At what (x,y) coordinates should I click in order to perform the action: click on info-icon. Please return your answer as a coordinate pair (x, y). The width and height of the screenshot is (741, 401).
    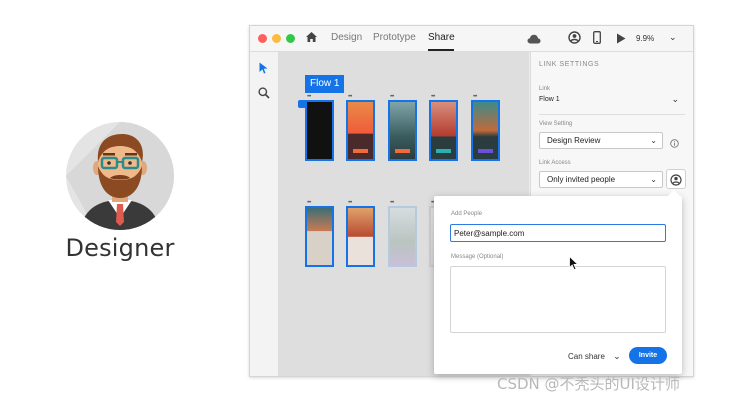
    Looking at the image, I should click on (674, 144).